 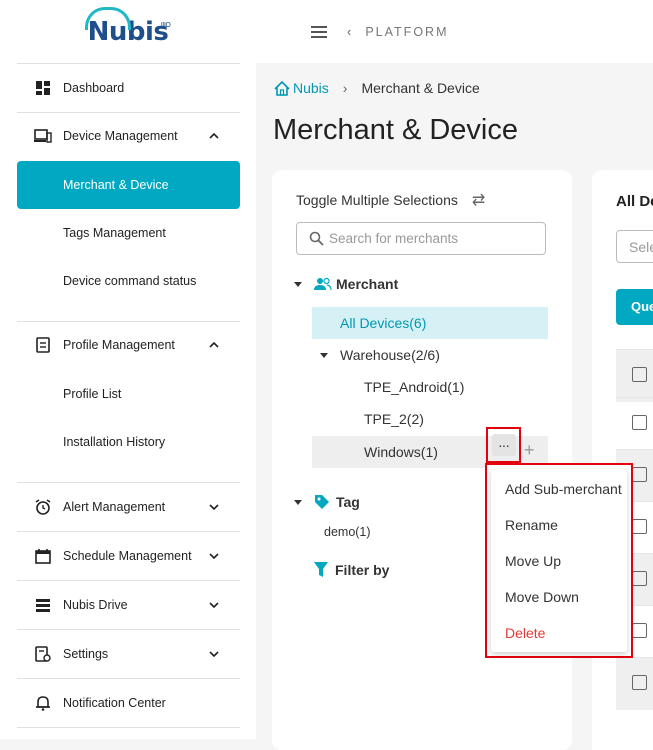 What do you see at coordinates (94, 88) in the screenshot?
I see `sidebar-item-label: Dashboard` at bounding box center [94, 88].